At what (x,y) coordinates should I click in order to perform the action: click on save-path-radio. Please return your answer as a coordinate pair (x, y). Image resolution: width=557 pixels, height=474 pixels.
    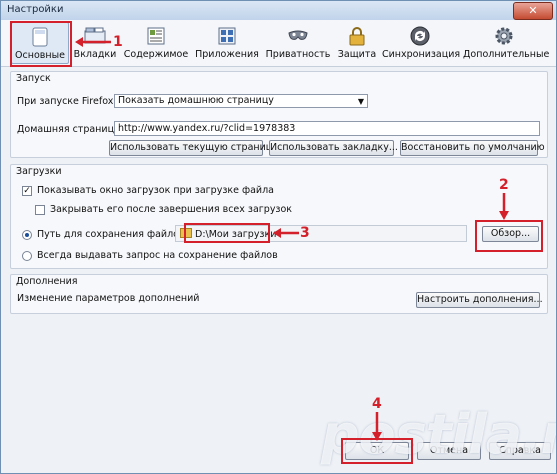
    Looking at the image, I should click on (27, 235).